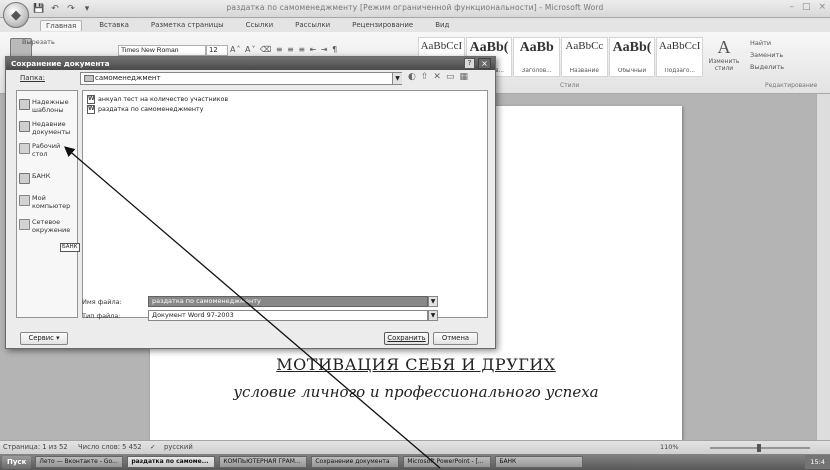 The height and width of the screenshot is (470, 830). What do you see at coordinates (288, 315) in the screenshot?
I see `filetype-select: Документ Word 97-2003` at bounding box center [288, 315].